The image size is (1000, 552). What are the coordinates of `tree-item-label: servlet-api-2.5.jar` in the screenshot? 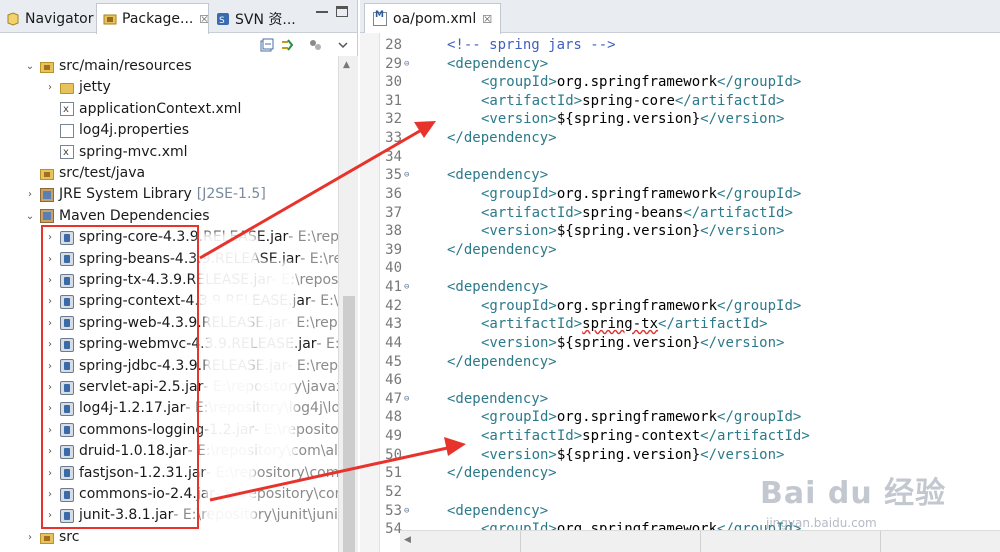 It's located at (141, 387).